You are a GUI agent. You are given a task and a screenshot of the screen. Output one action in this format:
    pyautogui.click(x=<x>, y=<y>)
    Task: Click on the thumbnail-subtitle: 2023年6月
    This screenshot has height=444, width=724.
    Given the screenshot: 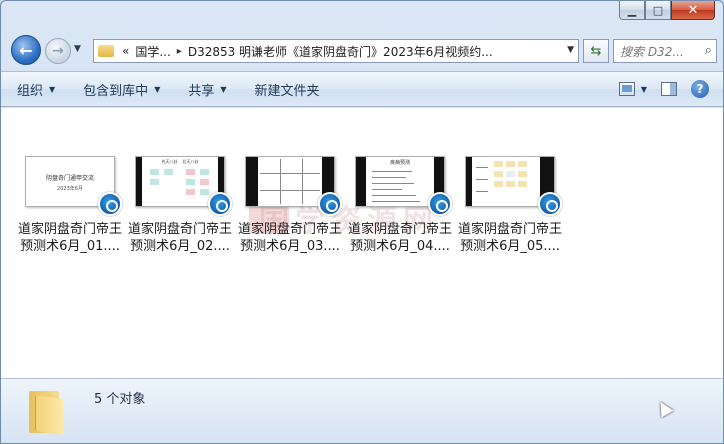 What is the action you would take?
    pyautogui.click(x=70, y=189)
    